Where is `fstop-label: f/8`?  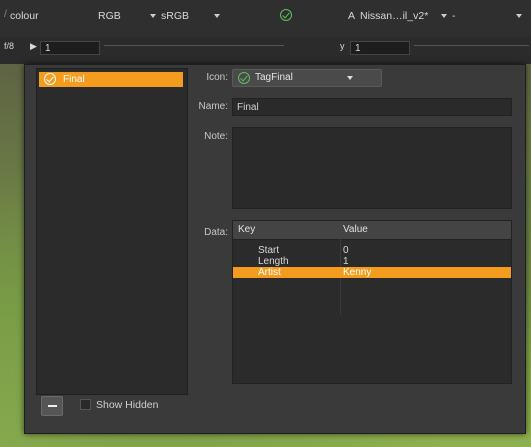 fstop-label: f/8 is located at coordinates (9, 46).